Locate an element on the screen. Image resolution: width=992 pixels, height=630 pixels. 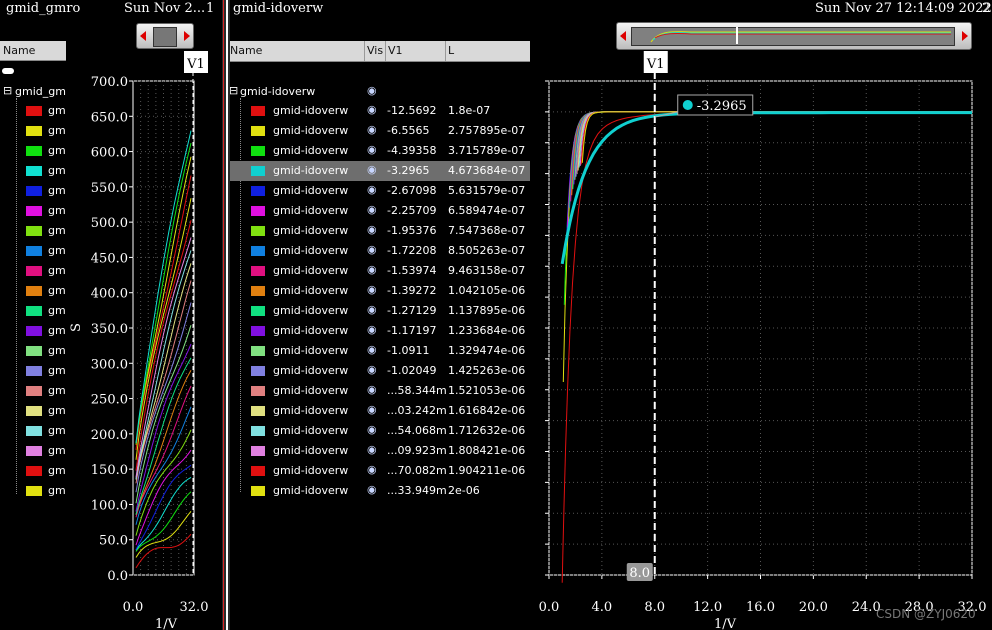
trace-row: gmid-idoverw ◉ ...70.082m 1.904211e-06 is located at coordinates (380, 471).